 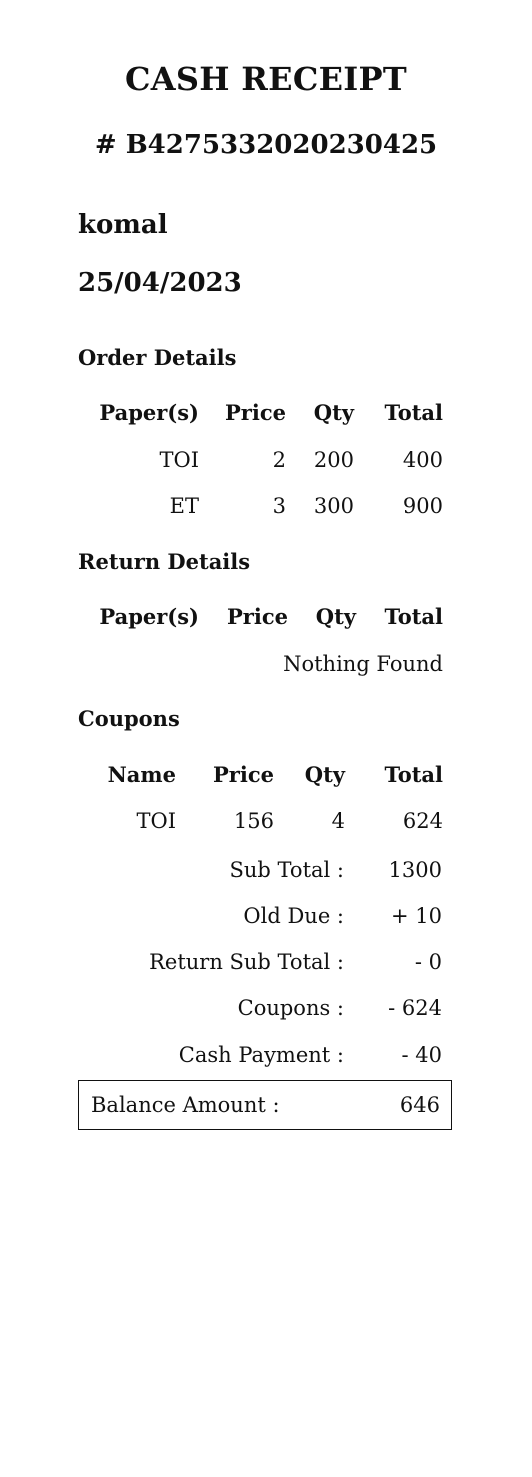 What do you see at coordinates (363, 664) in the screenshot?
I see `return-empty-message: Nothing Found` at bounding box center [363, 664].